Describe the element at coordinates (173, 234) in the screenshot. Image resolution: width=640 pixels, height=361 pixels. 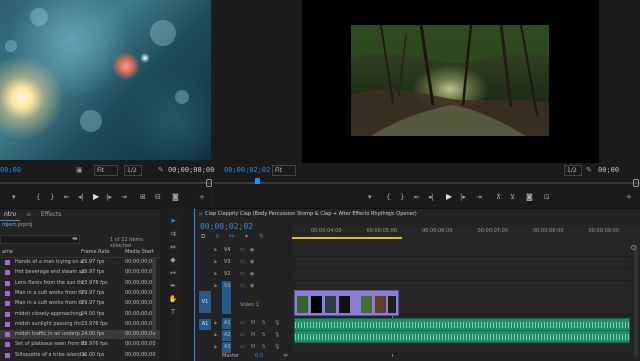
I see `track-select-tool-icon: ⇉` at that location.